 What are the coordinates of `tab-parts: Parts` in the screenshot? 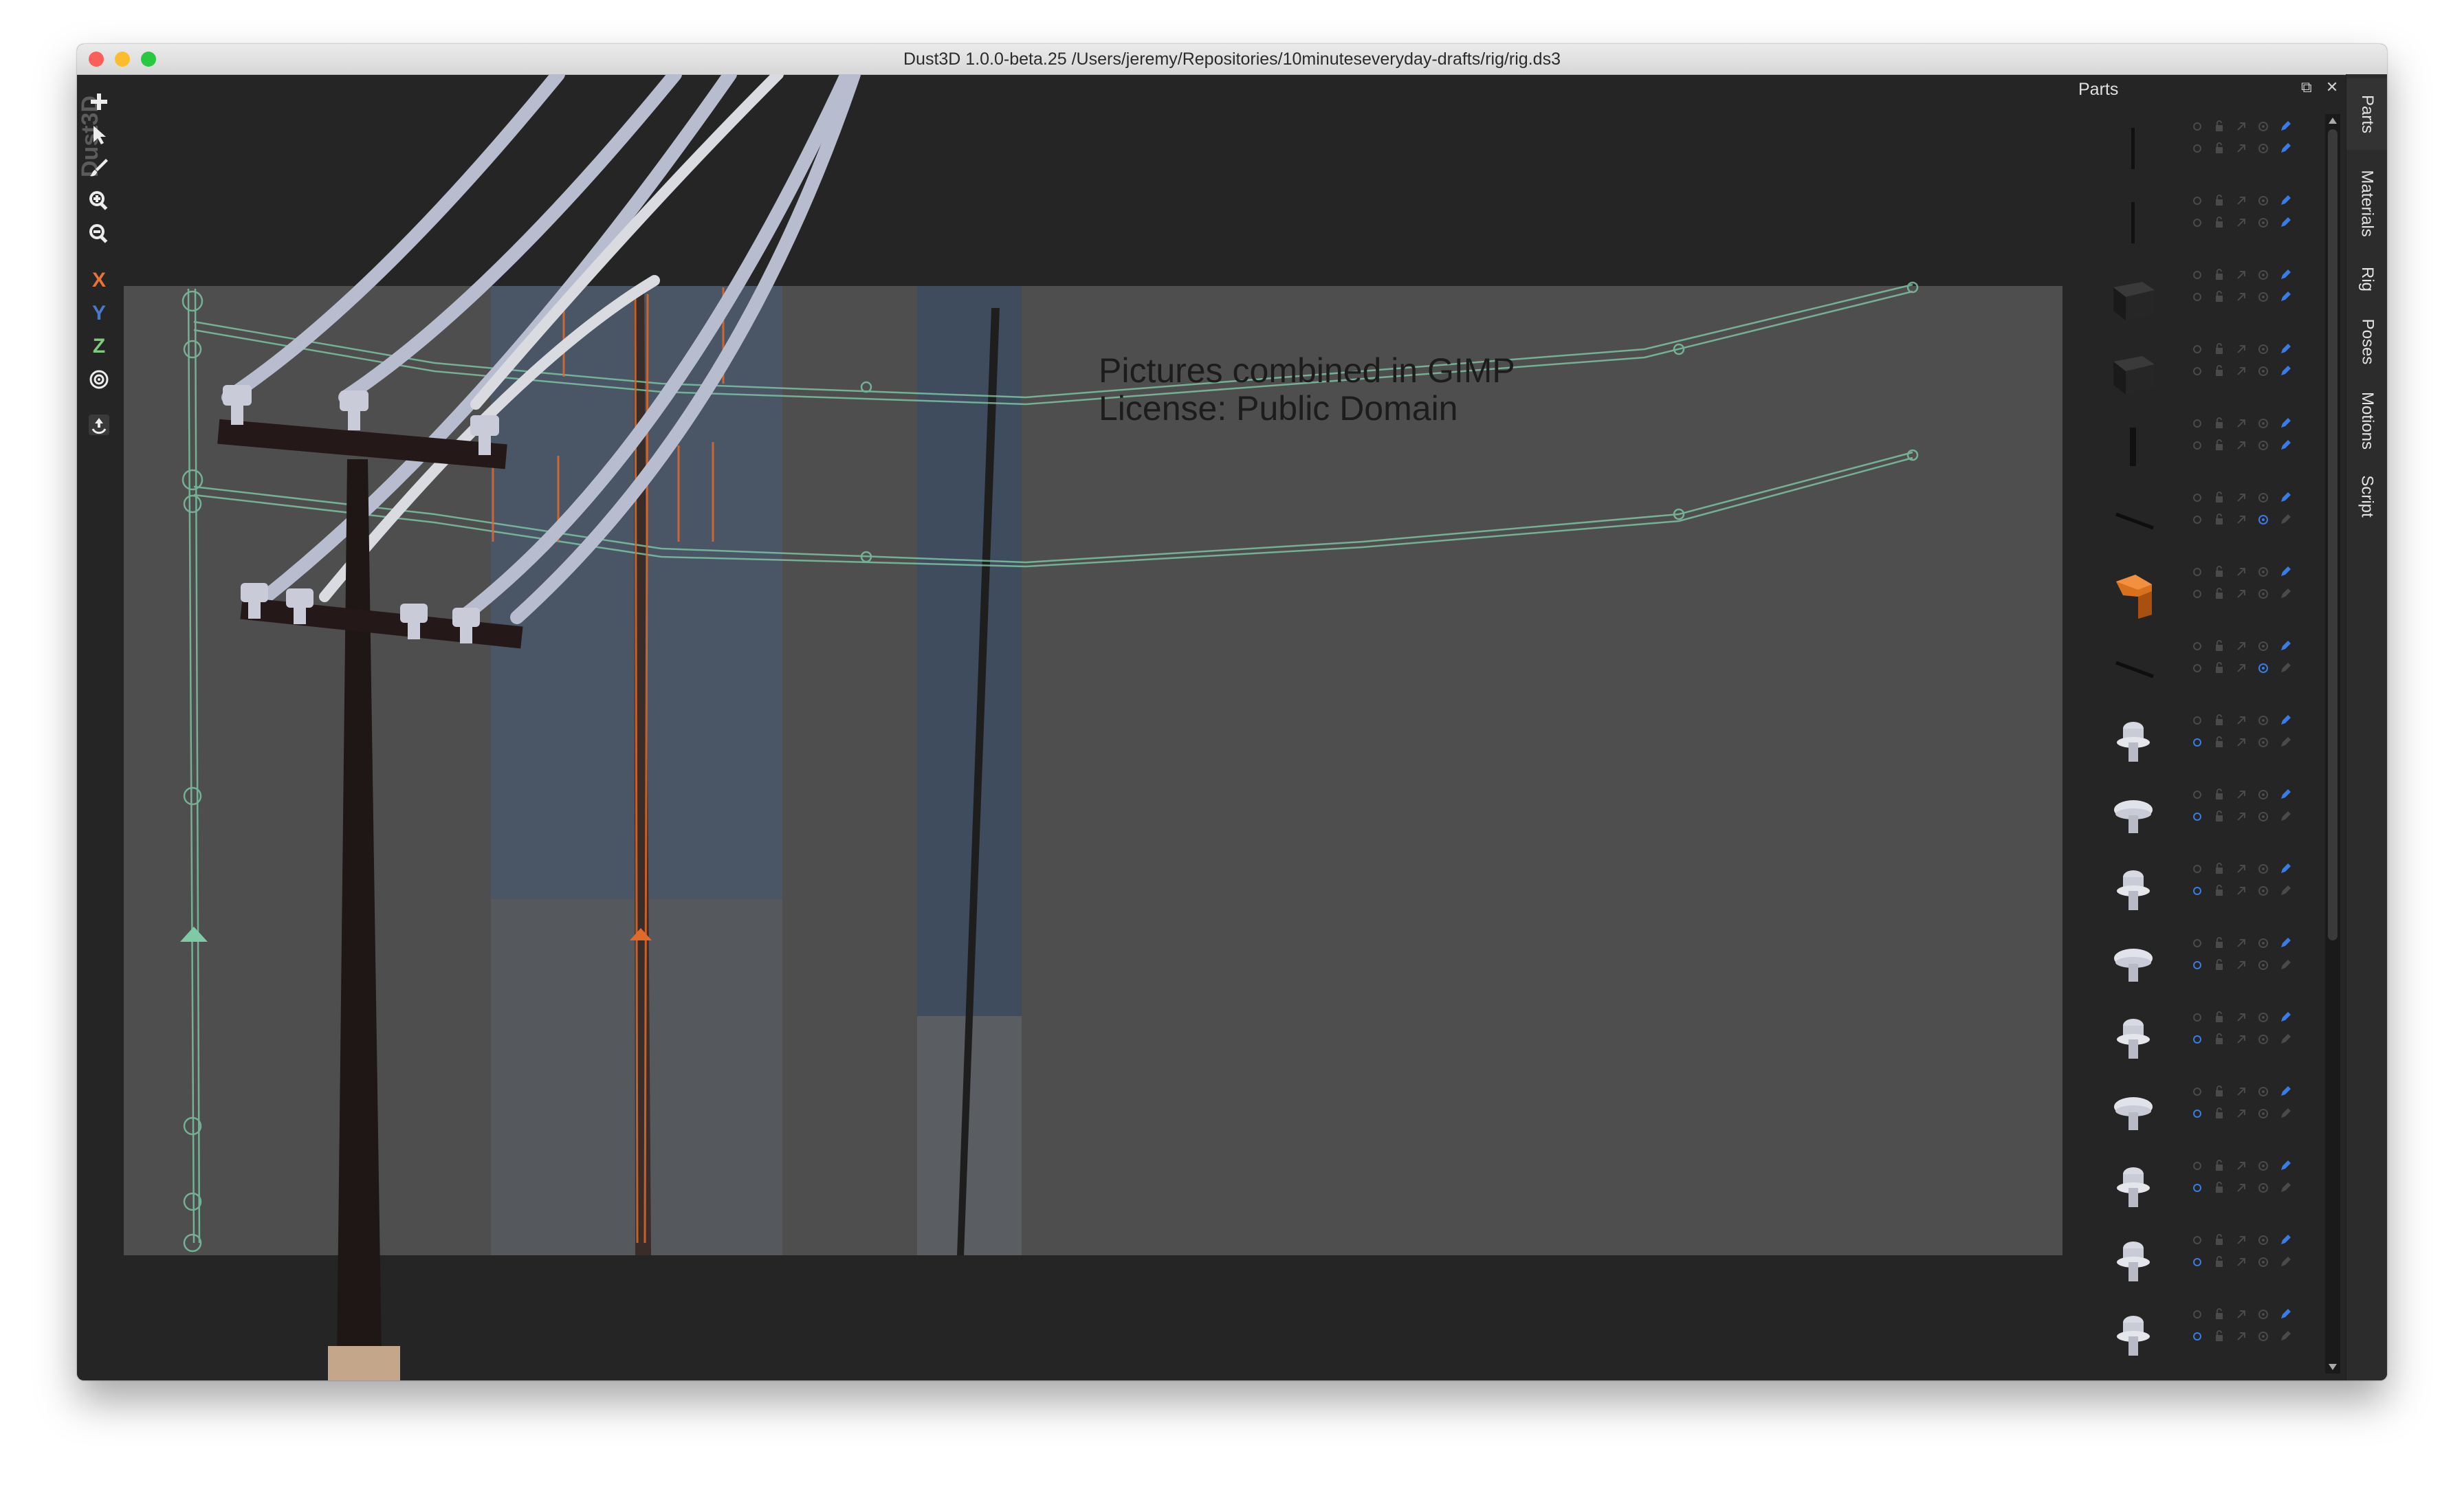 It's located at (2366, 114).